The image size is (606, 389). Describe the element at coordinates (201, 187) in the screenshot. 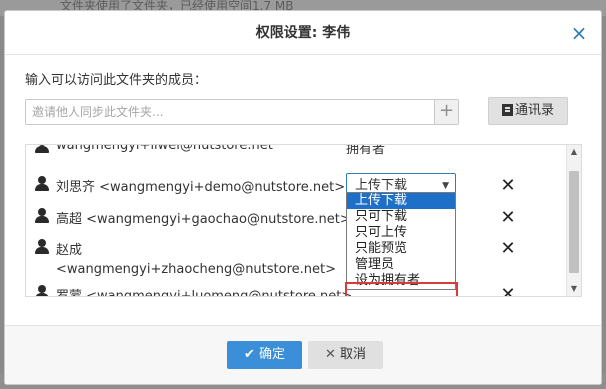

I see `member-name: 刘思齐 <wangmengyi+demo@nutstore.net>` at that location.